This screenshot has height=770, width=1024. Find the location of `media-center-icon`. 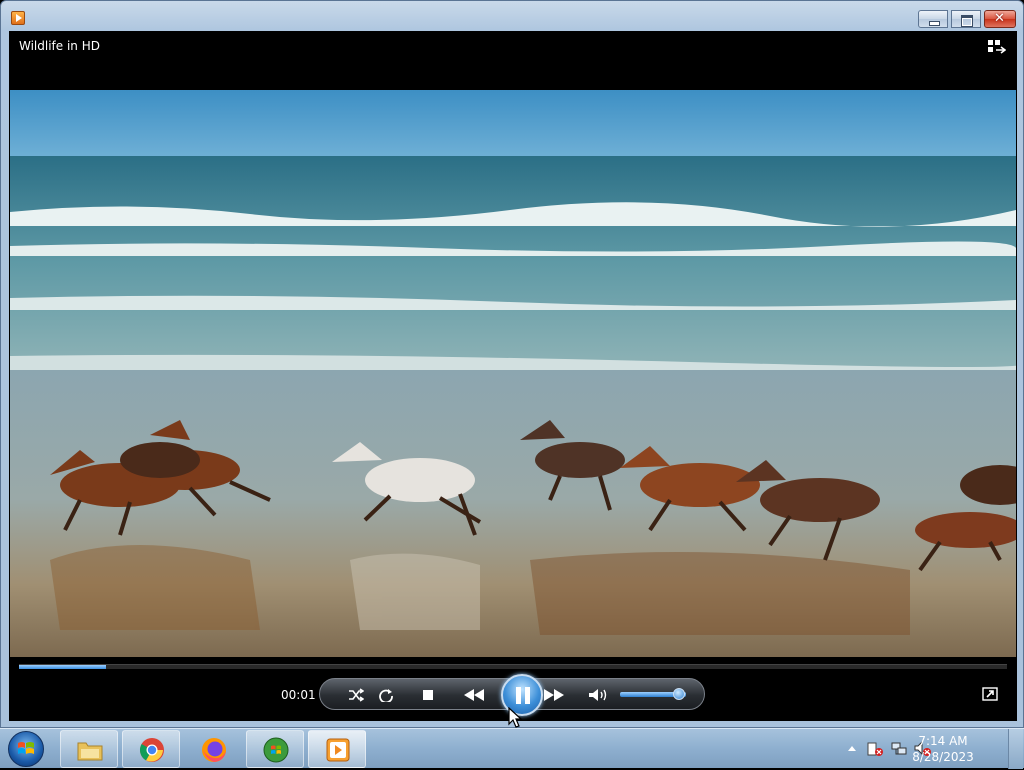

media-center-icon is located at coordinates (276, 750).